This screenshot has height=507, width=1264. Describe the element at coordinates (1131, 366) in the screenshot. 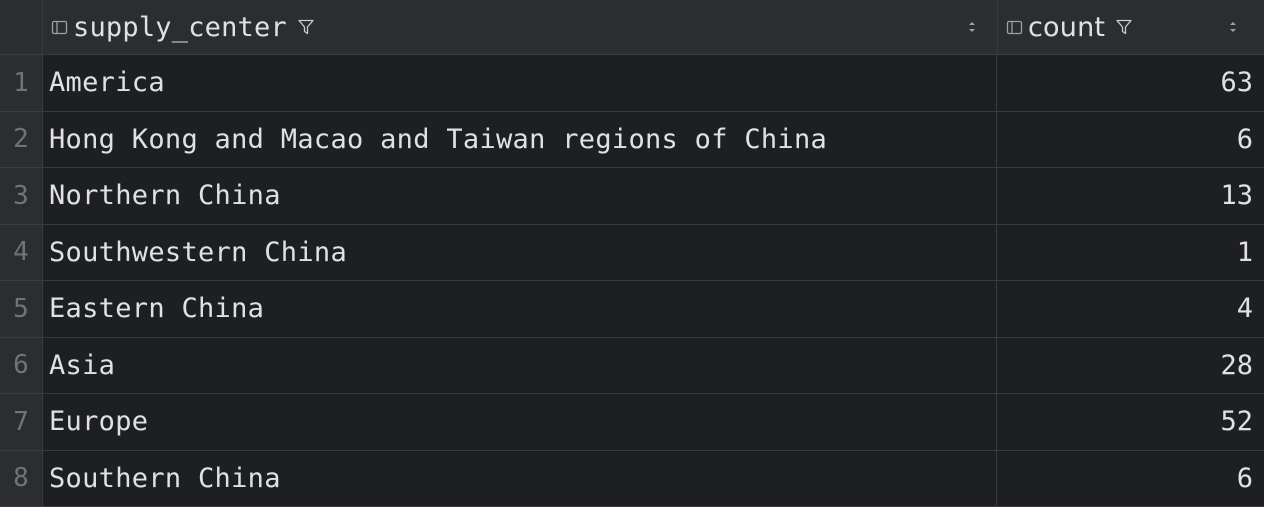

I see `cell-count: 28` at that location.